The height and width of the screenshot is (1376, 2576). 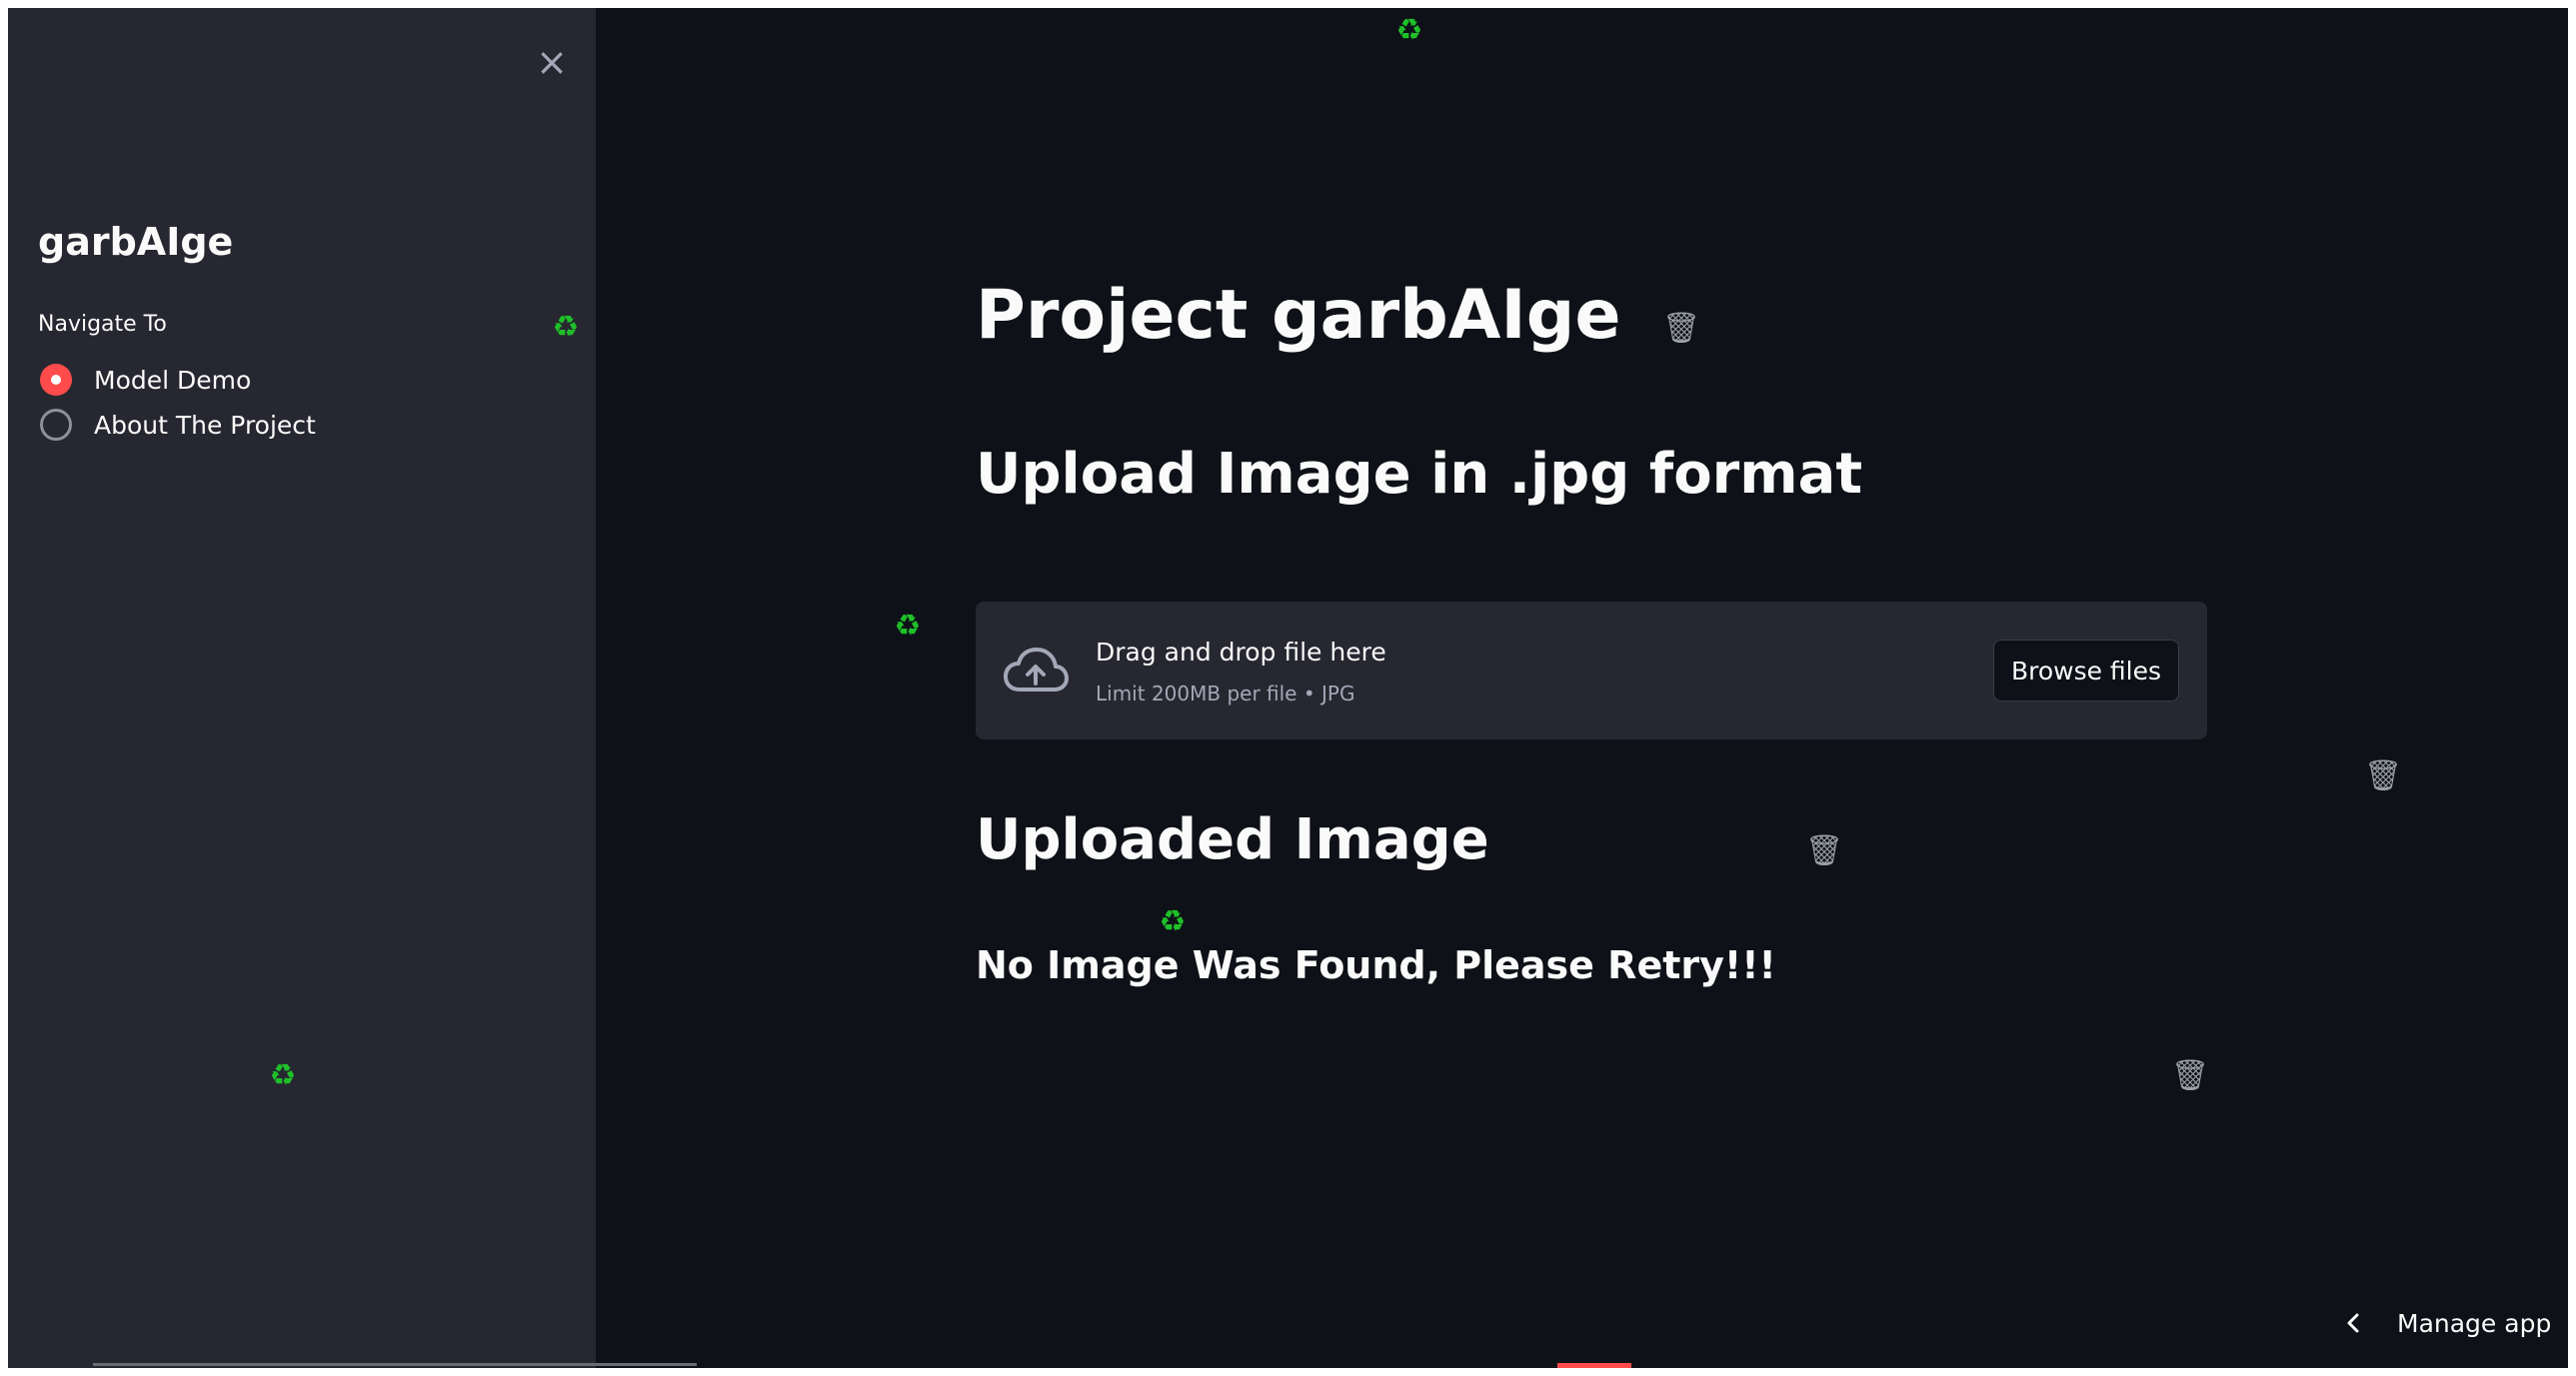 I want to click on chevron-left-icon, so click(x=2353, y=1323).